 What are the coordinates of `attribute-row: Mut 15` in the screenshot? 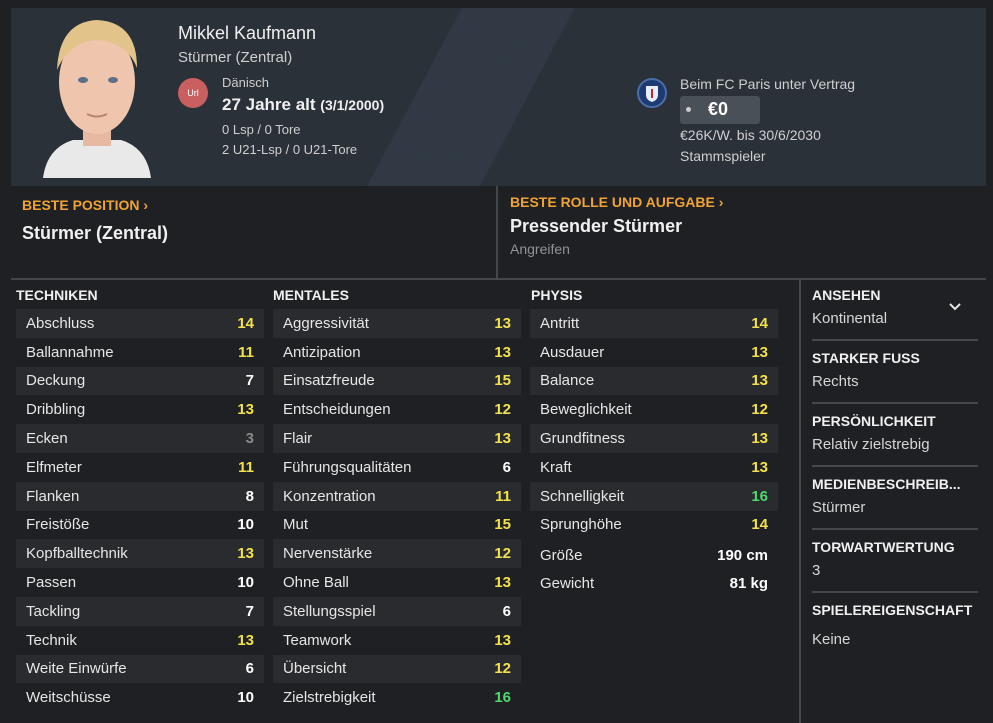 It's located at (397, 525).